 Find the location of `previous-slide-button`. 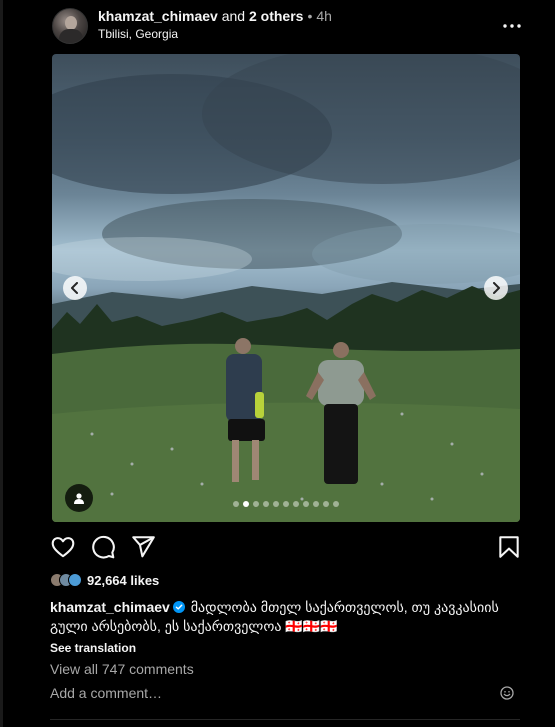

previous-slide-button is located at coordinates (75, 288).